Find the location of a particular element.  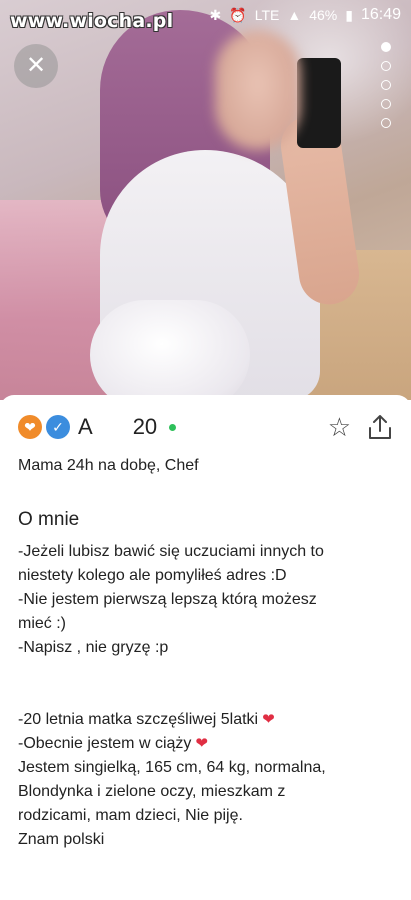

bio-line-with-heart: -Obecnie jestem w ciąży ❤ is located at coordinates (207, 744).